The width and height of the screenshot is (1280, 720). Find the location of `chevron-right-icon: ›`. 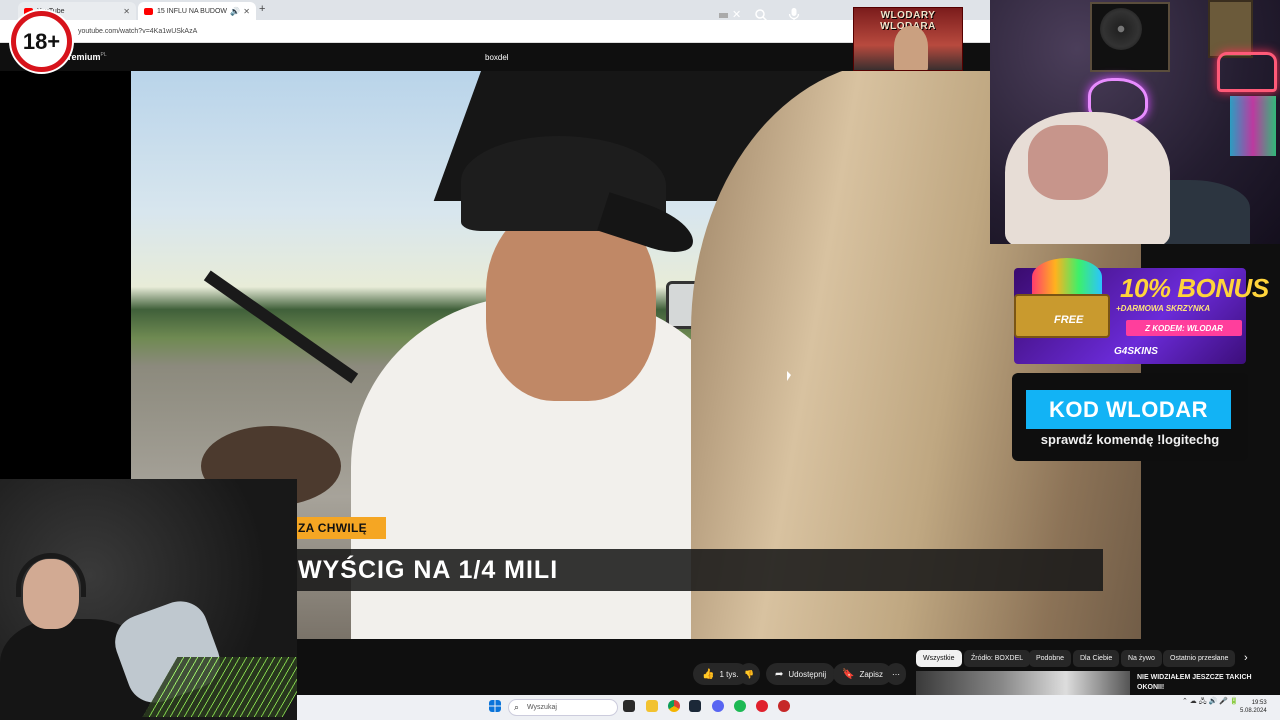

chevron-right-icon: › is located at coordinates (1246, 658).